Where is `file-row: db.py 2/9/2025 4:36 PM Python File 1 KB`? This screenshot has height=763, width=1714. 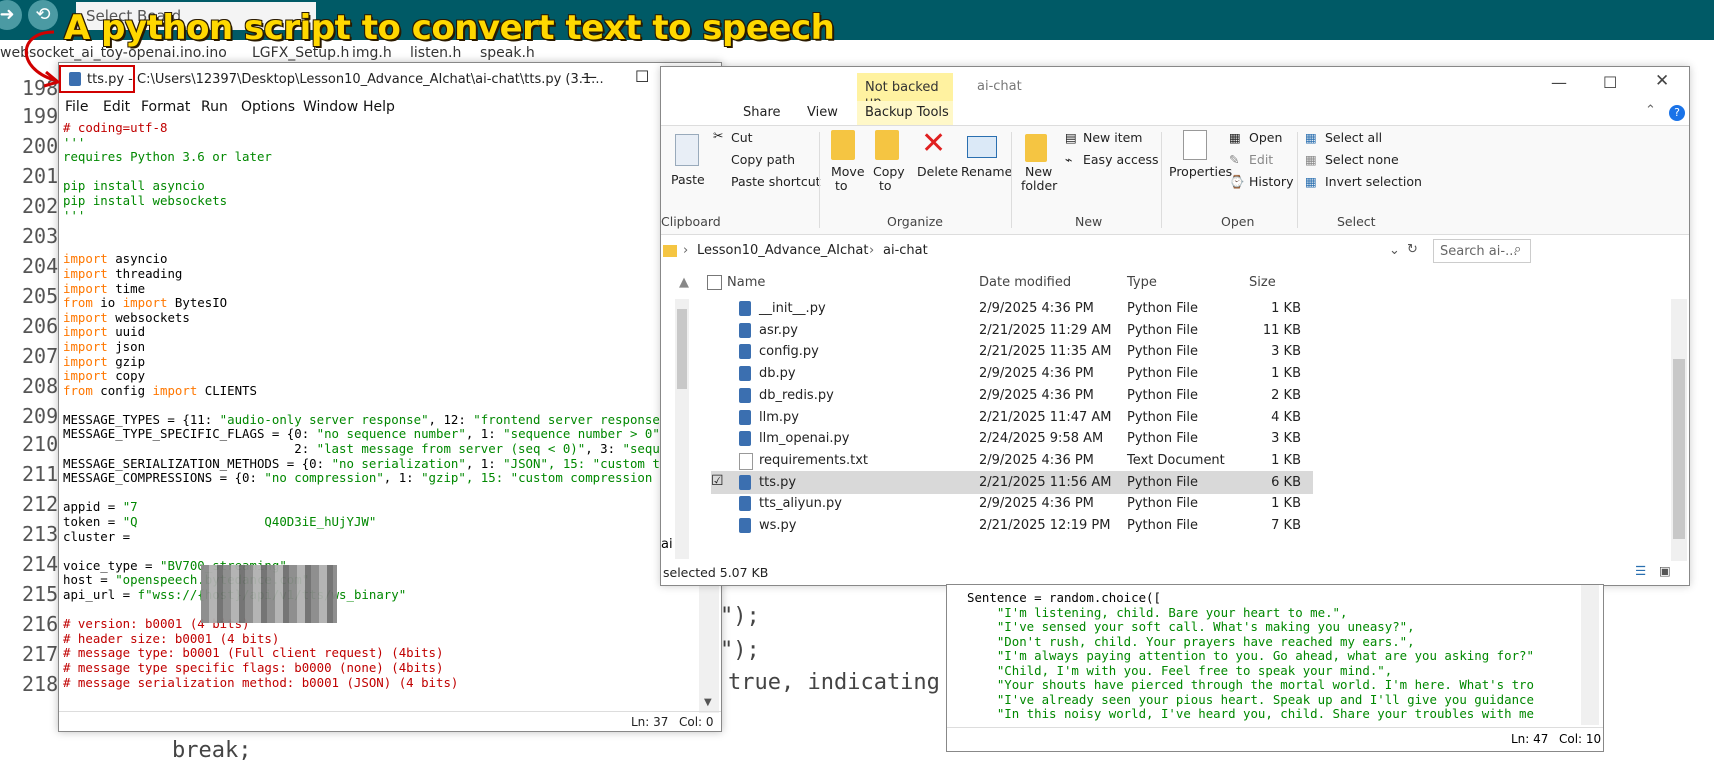 file-row: db.py 2/9/2025 4:36 PM Python File 1 KB is located at coordinates (1012, 373).